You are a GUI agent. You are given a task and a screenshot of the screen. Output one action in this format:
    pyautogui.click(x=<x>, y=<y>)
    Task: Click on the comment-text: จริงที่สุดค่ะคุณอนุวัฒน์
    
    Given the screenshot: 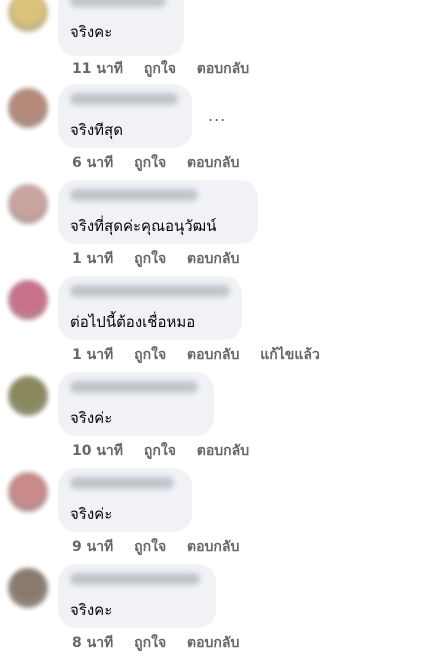 What is the action you would take?
    pyautogui.click(x=143, y=226)
    